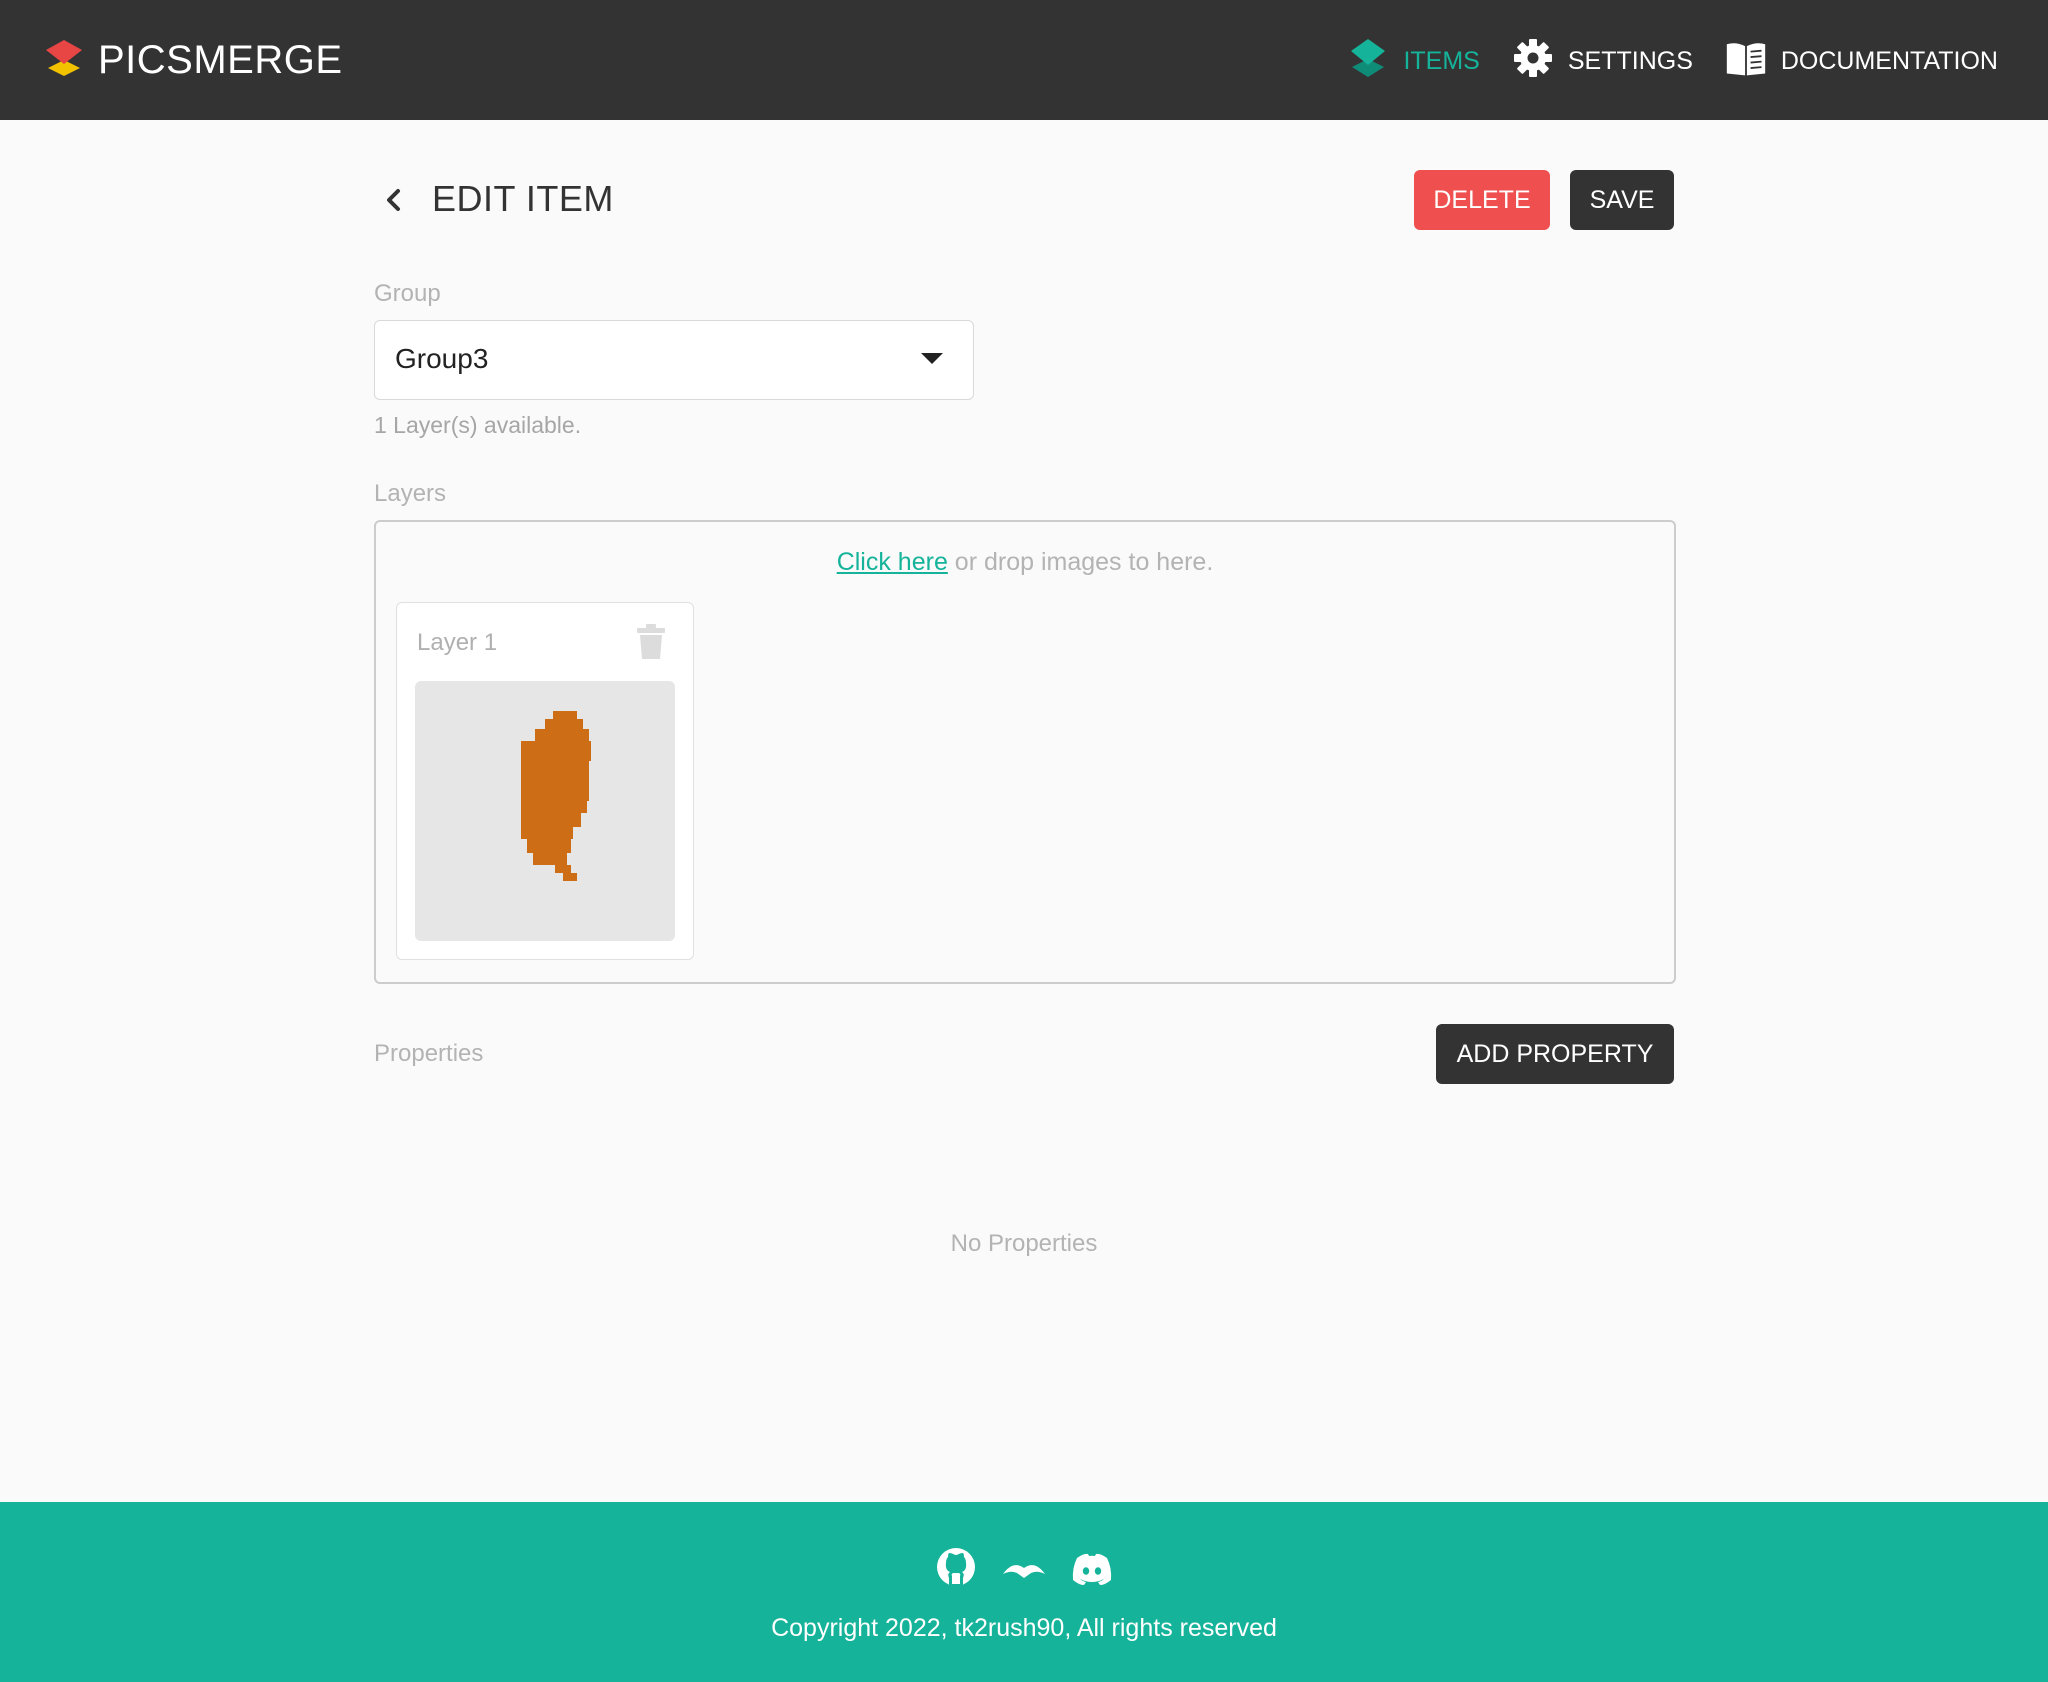 This screenshot has height=1682, width=2048. What do you see at coordinates (1533, 61) in the screenshot?
I see `gear-icon` at bounding box center [1533, 61].